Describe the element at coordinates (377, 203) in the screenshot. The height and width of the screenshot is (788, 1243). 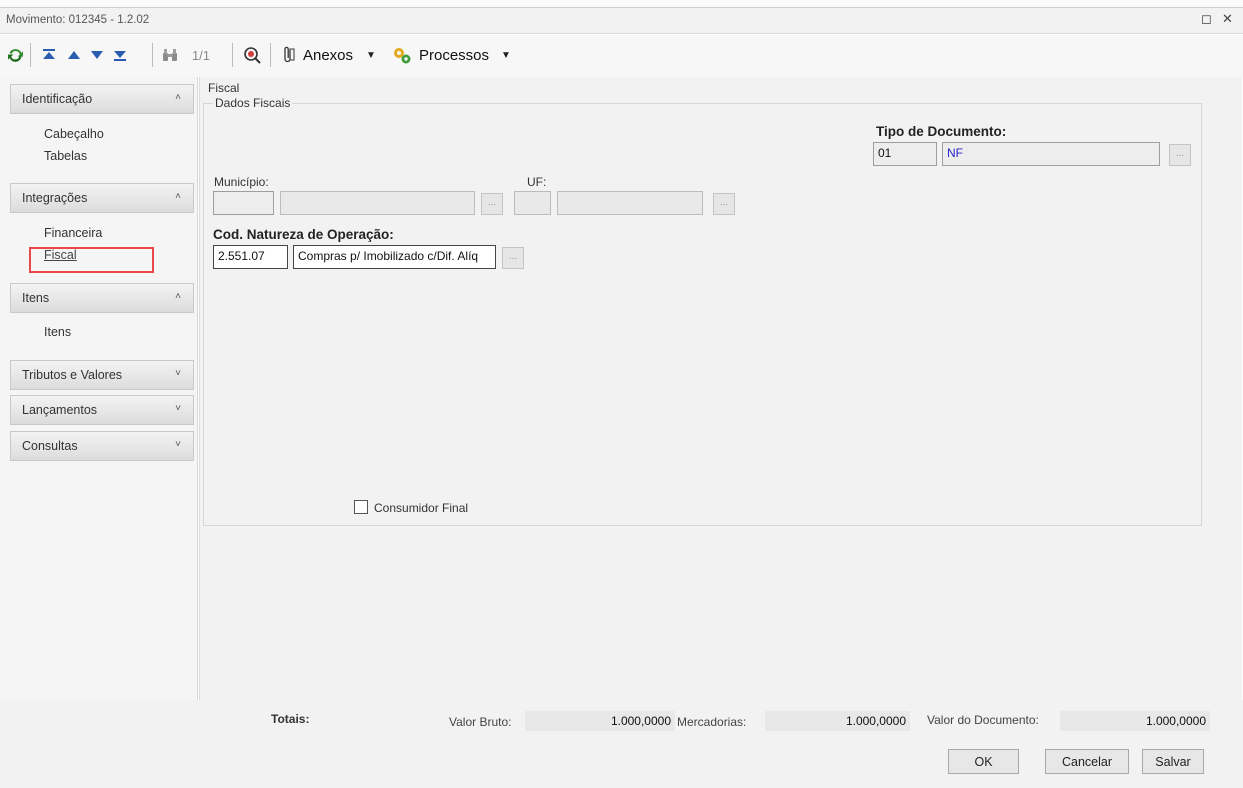
I see `municipio-name-field` at that location.